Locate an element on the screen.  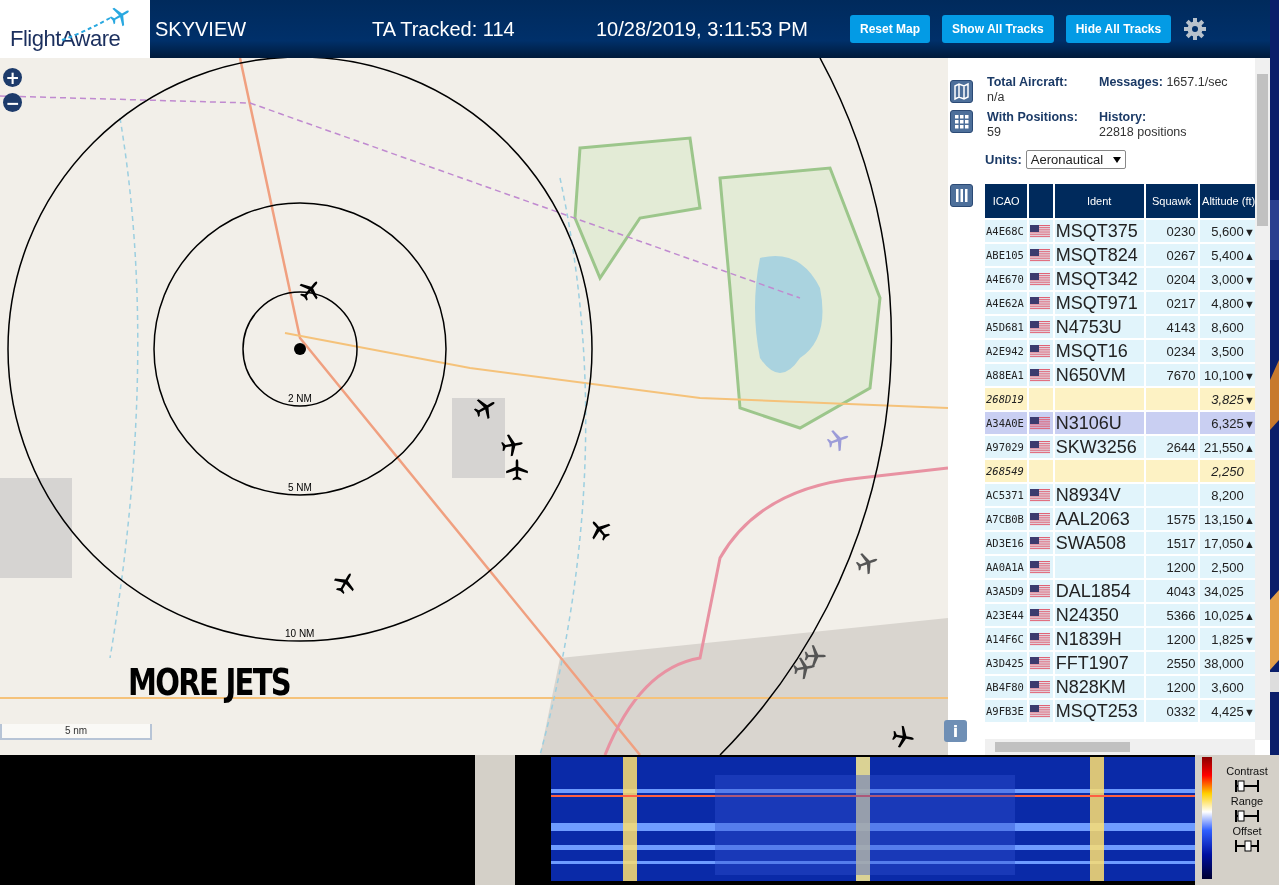
table-cell: 7670 is located at coordinates (1171, 375).